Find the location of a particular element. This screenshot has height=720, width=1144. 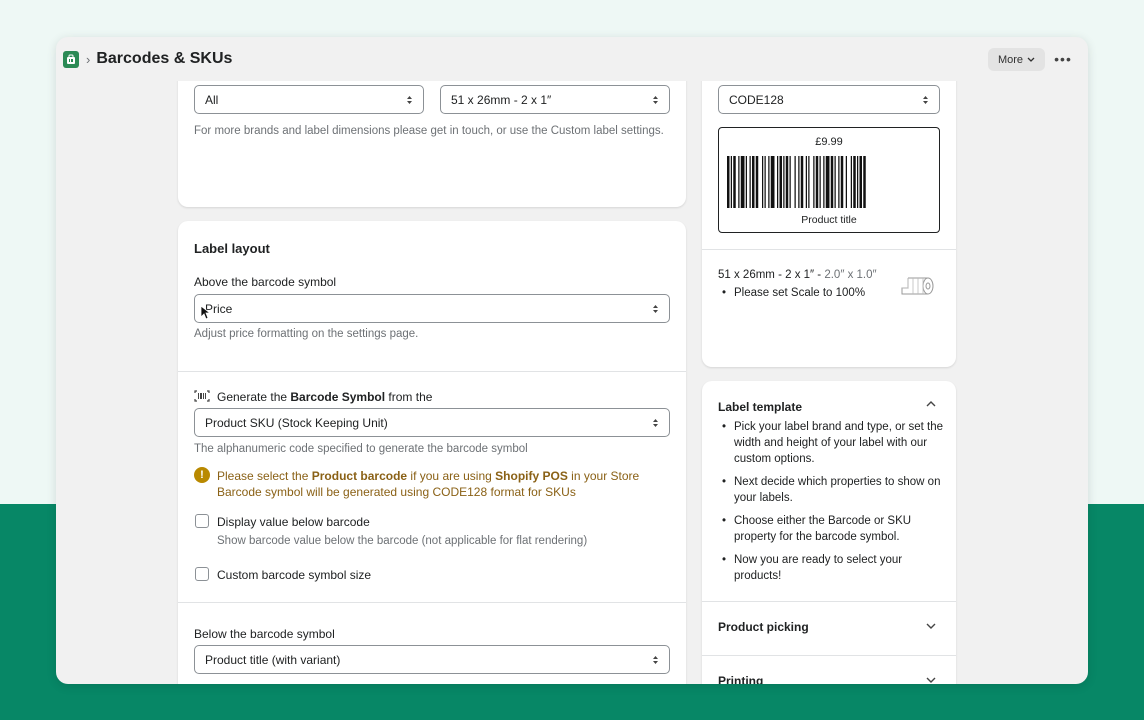

chevron-up-icon is located at coordinates (931, 404).